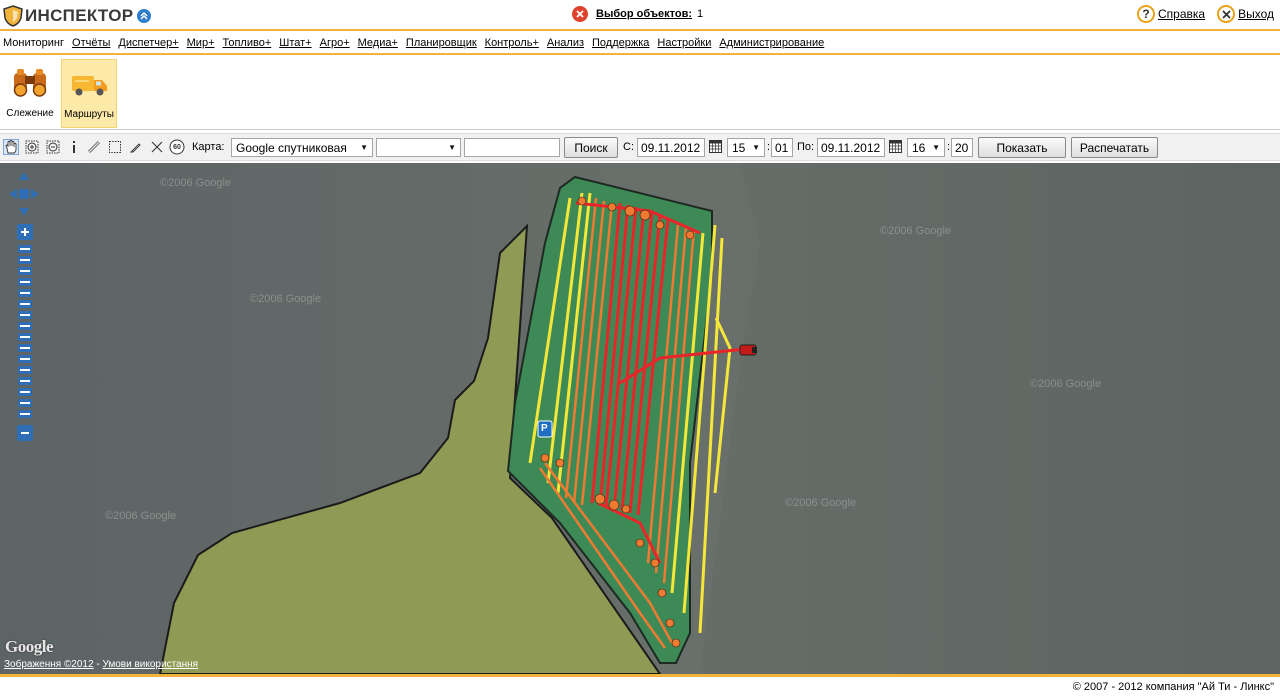 Image resolution: width=1280 pixels, height=697 pixels. Describe the element at coordinates (640, 685) in the screenshot. I see `app-footer: © 2007 - 2012 компания "Ай Ти - Линкс"` at that location.